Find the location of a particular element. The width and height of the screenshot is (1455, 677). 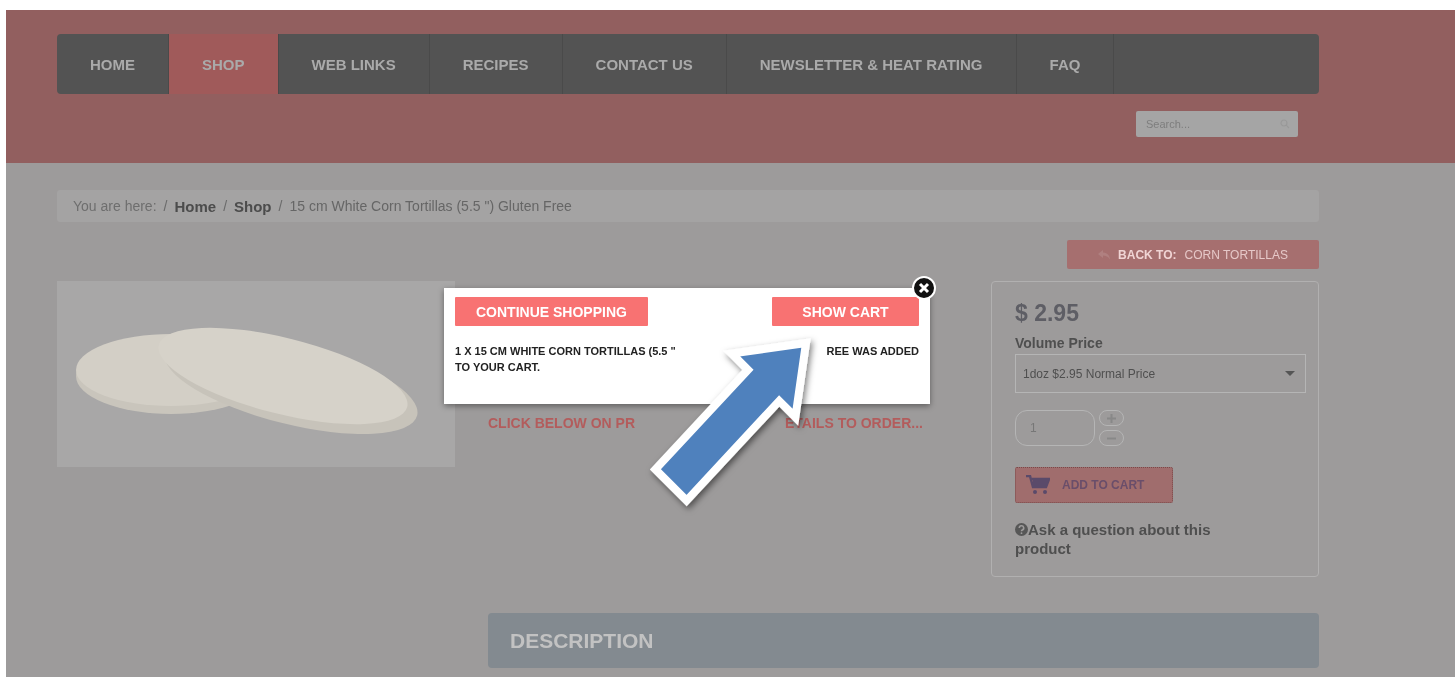

nav-tab: RECIPES is located at coordinates (496, 64).